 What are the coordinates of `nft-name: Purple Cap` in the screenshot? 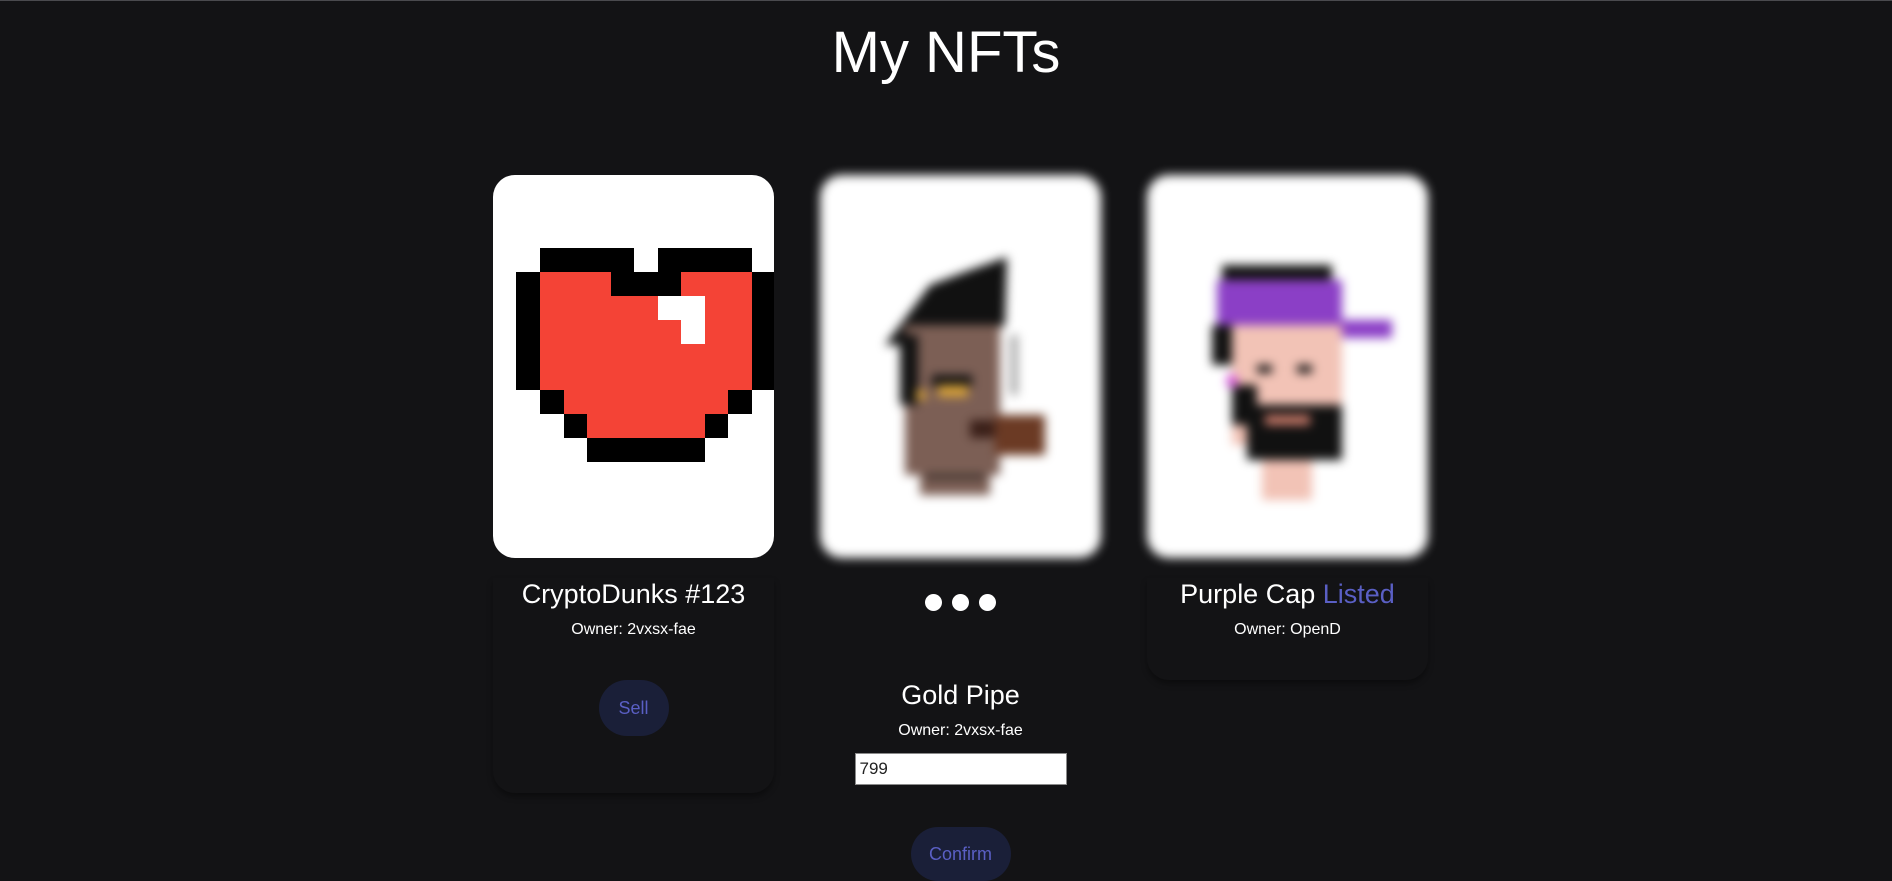 It's located at (1248, 594).